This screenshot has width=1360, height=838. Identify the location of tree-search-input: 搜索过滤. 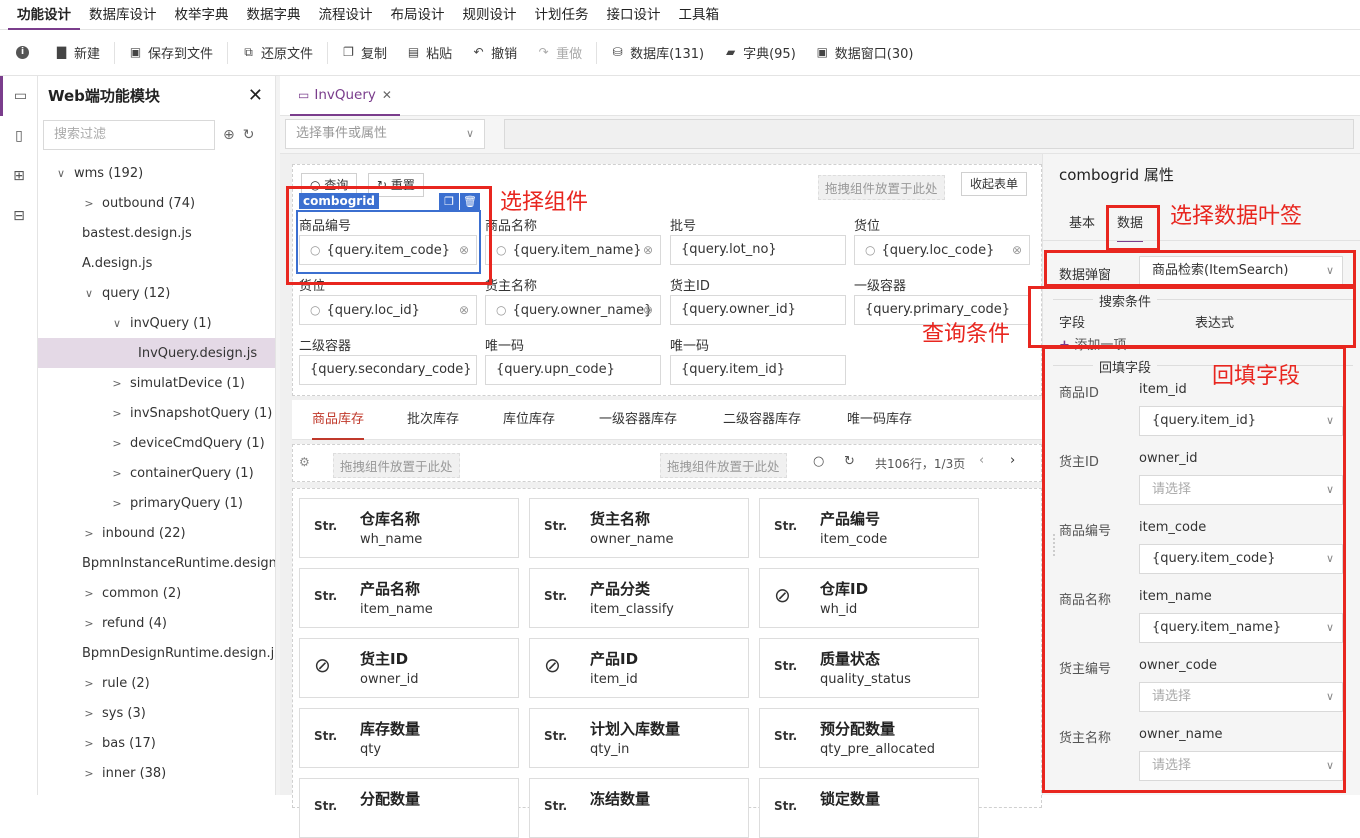
(129, 135).